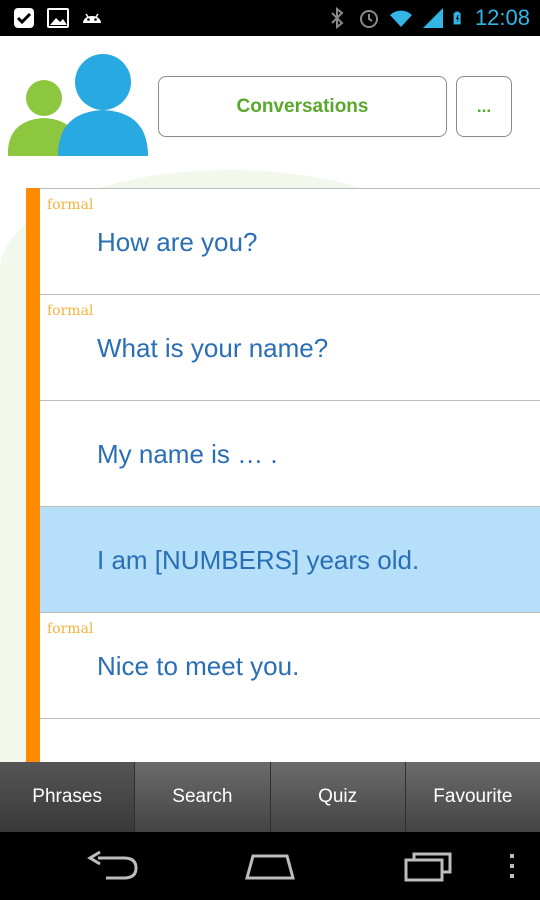 This screenshot has height=900, width=540. I want to click on overflow-menu-icon, so click(512, 866).